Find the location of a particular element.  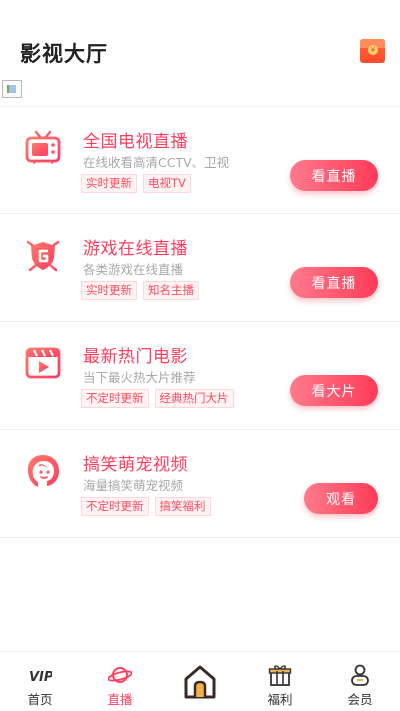

tab-welfare: 福利 is located at coordinates (280, 681).